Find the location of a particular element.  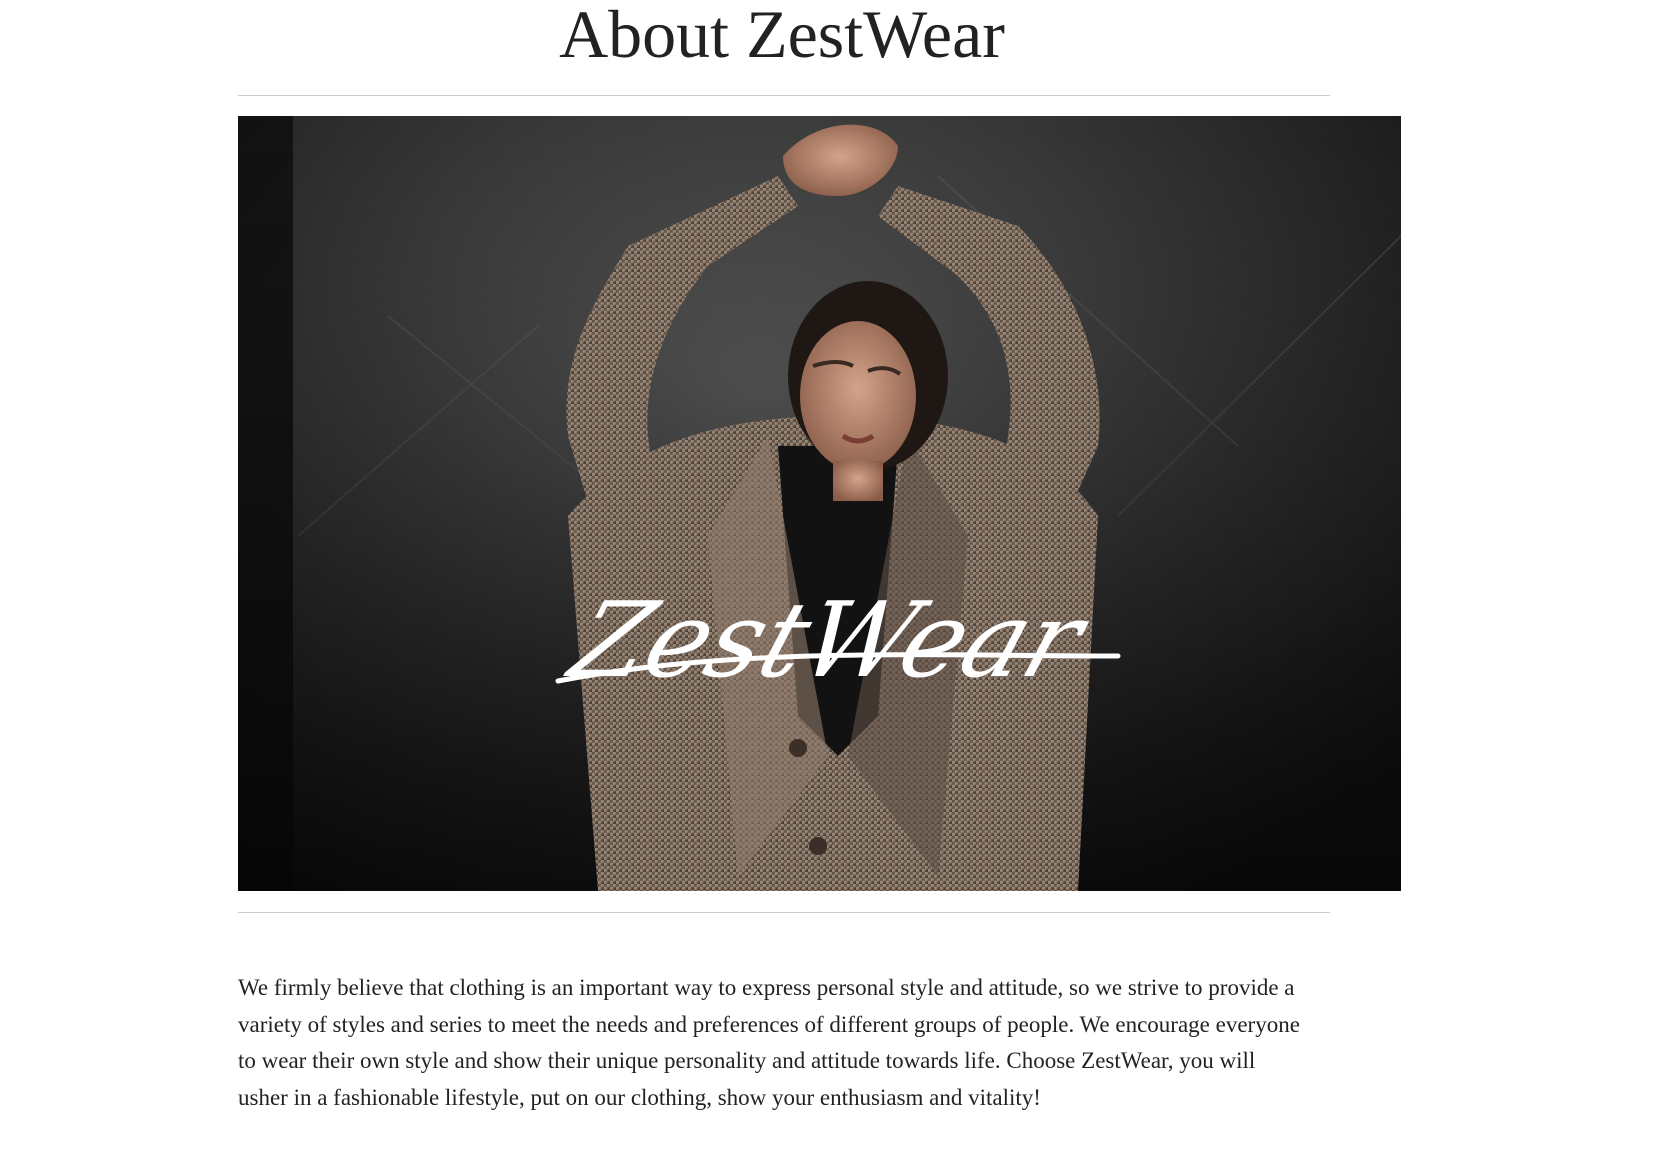

top-divider is located at coordinates (784, 95).